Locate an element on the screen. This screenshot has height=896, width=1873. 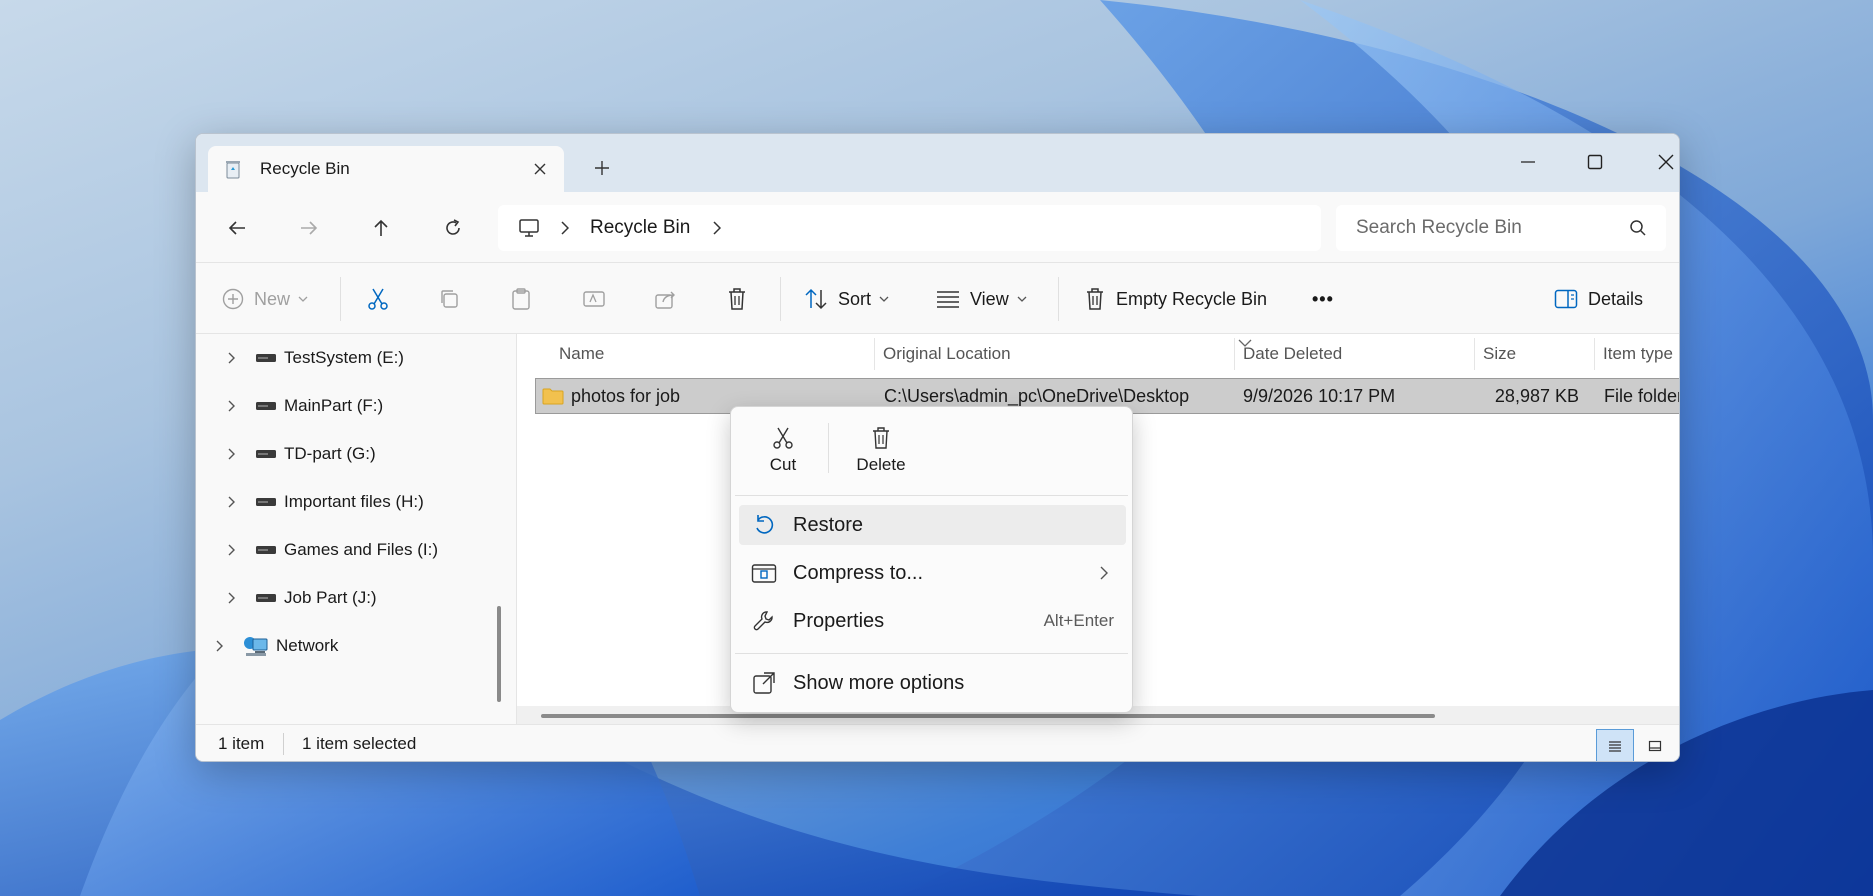
ctx-properties: Properties Alt+Enter is located at coordinates (932, 621).